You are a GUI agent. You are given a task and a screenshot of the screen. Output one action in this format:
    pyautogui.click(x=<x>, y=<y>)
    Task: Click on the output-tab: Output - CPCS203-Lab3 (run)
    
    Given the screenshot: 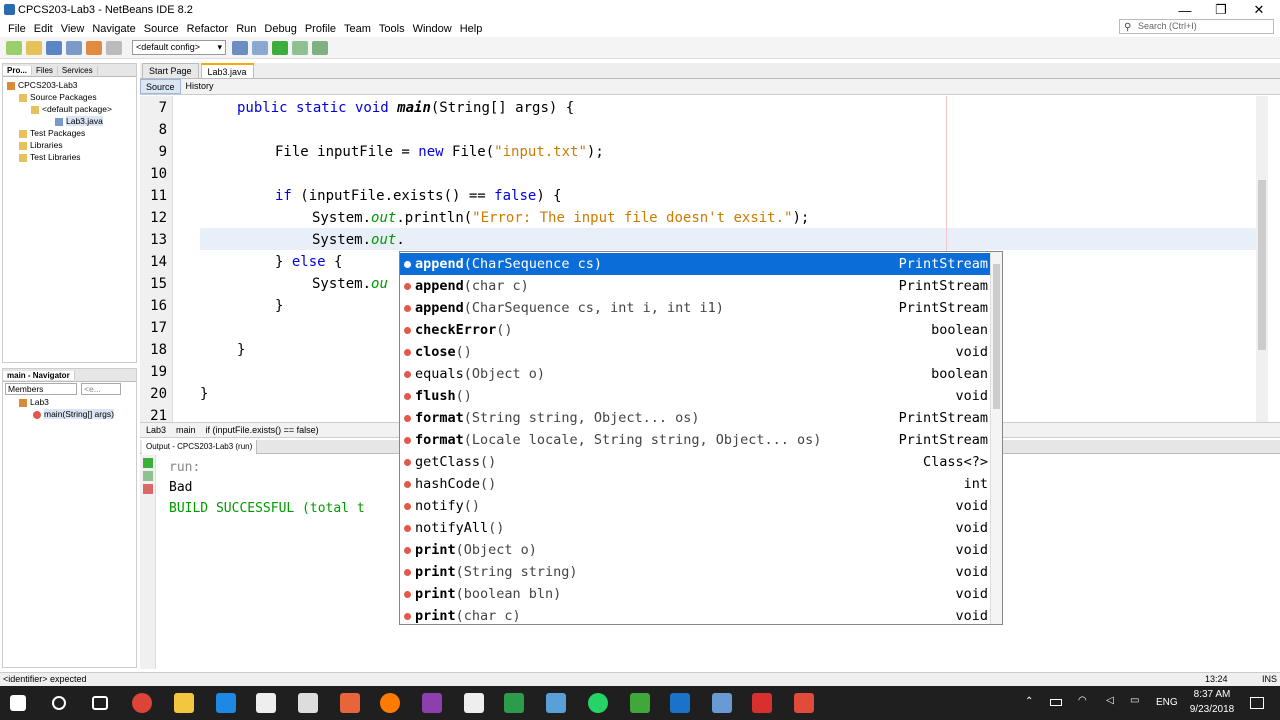 What is the action you would take?
    pyautogui.click(x=200, y=447)
    